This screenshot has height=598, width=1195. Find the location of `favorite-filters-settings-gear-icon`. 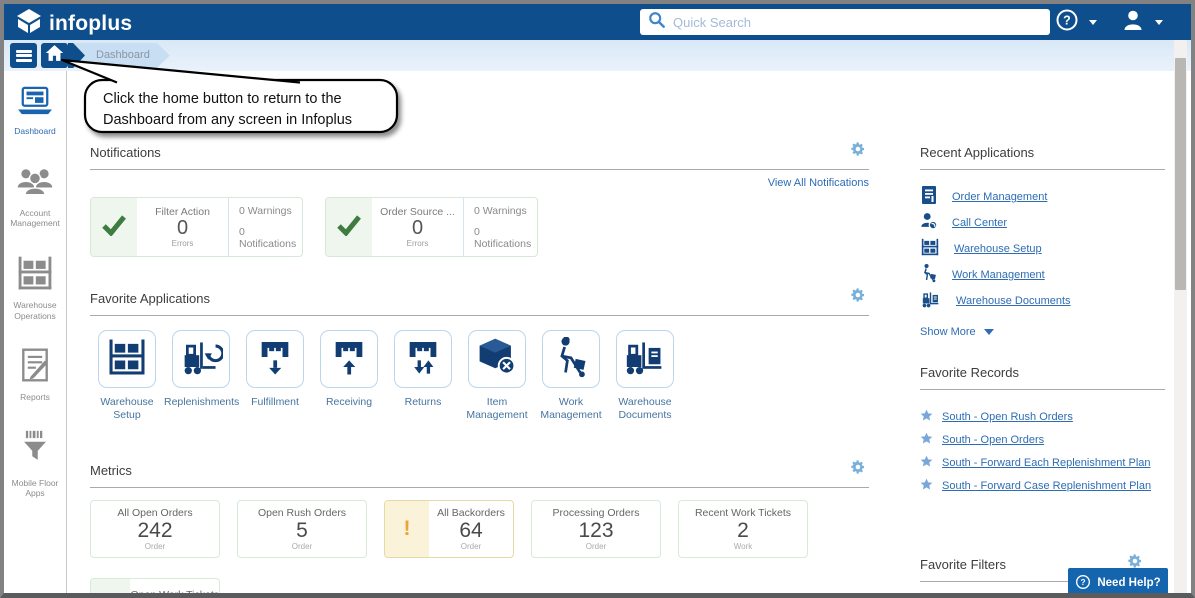

favorite-filters-settings-gear-icon is located at coordinates (1135, 561).